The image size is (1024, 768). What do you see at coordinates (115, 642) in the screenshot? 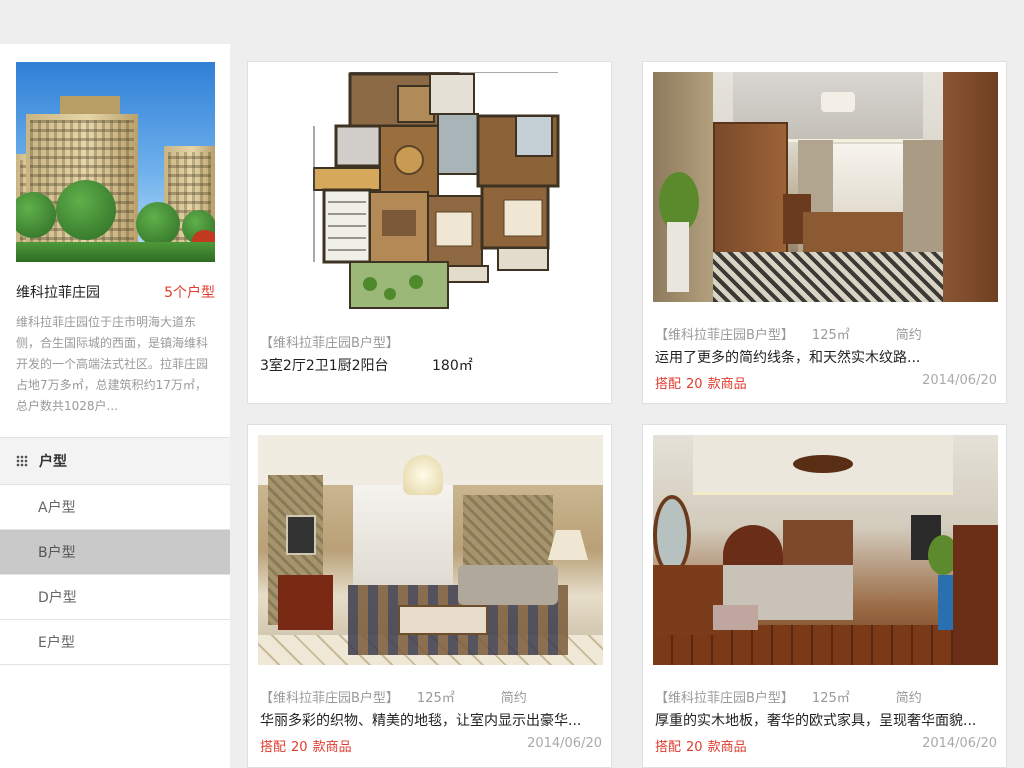
I see `menu-item-e: E户型` at bounding box center [115, 642].